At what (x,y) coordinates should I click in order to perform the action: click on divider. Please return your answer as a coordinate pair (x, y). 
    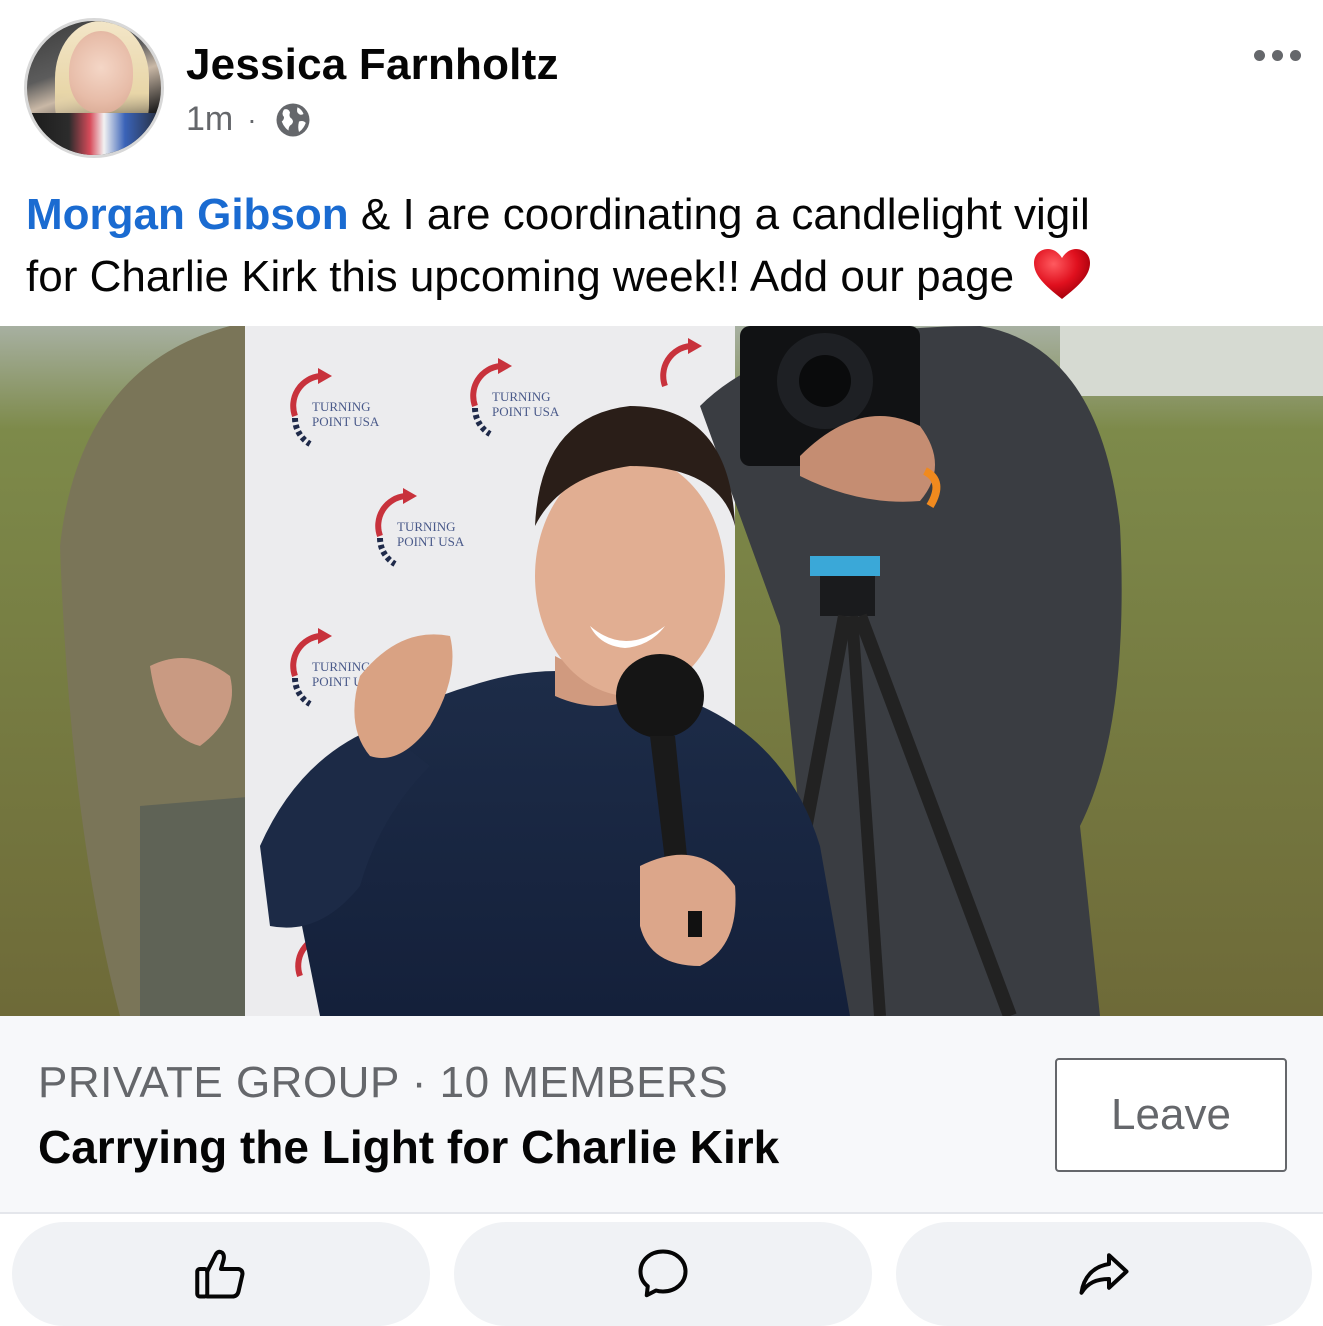
    Looking at the image, I should click on (661, 1213).